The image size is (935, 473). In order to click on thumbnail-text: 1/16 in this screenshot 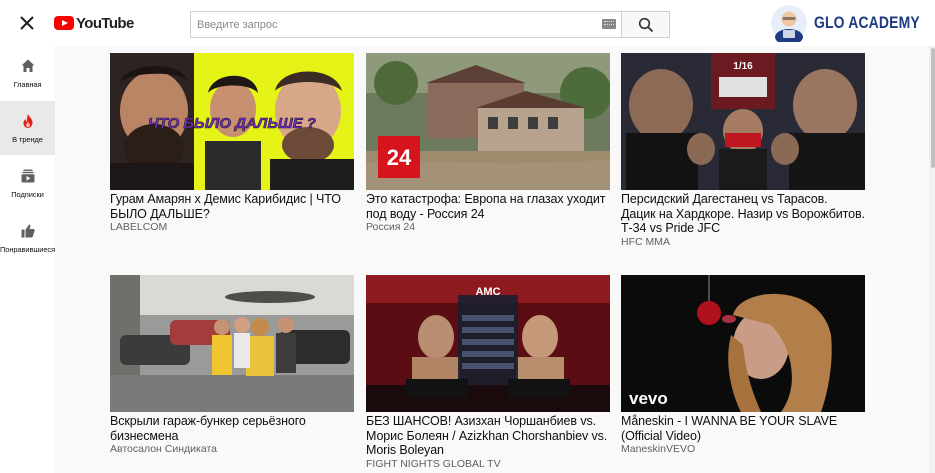, I will do `click(743, 66)`.